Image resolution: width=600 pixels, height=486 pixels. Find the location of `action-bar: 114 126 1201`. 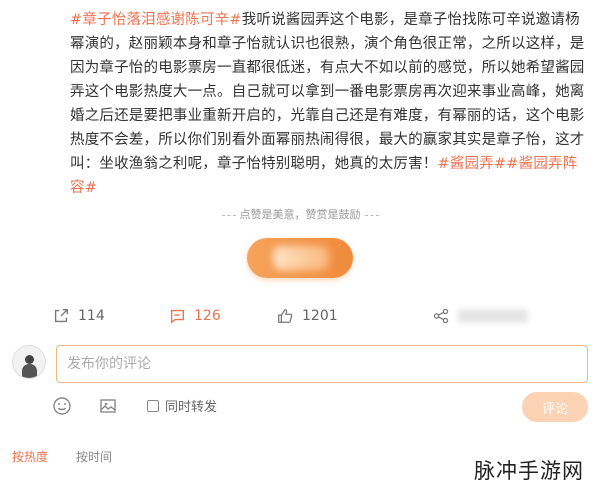

action-bar: 114 126 1201 is located at coordinates (300, 316).